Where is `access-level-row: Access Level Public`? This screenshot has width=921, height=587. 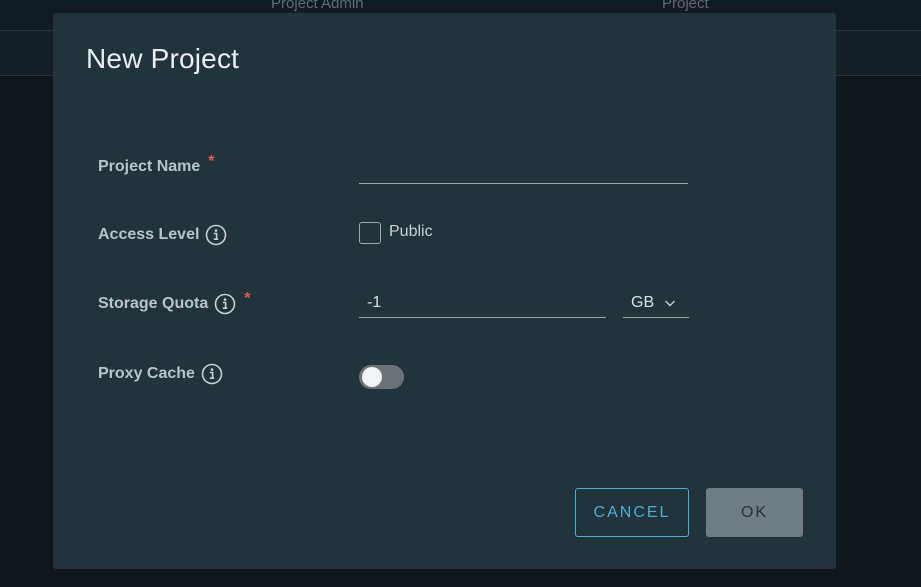
access-level-row: Access Level Public is located at coordinates (448, 237).